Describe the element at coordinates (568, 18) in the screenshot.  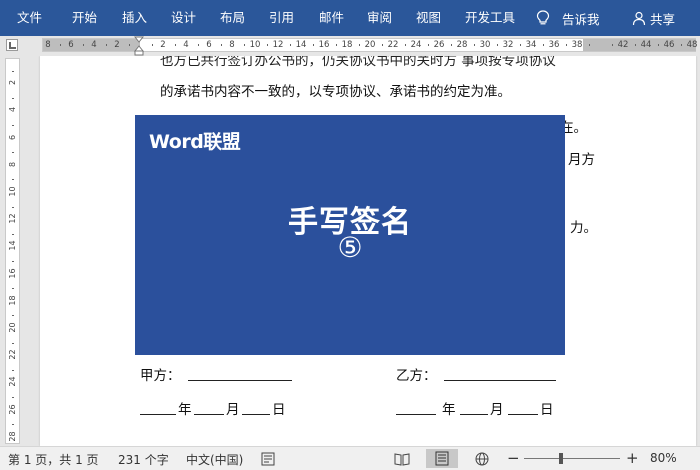
I see `tell-me-box: 告诉我` at that location.